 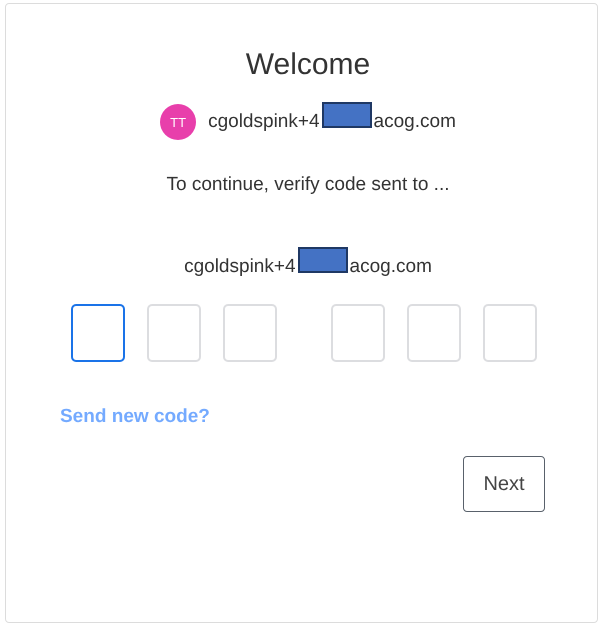 I want to click on page-title: Welcome, so click(x=308, y=65).